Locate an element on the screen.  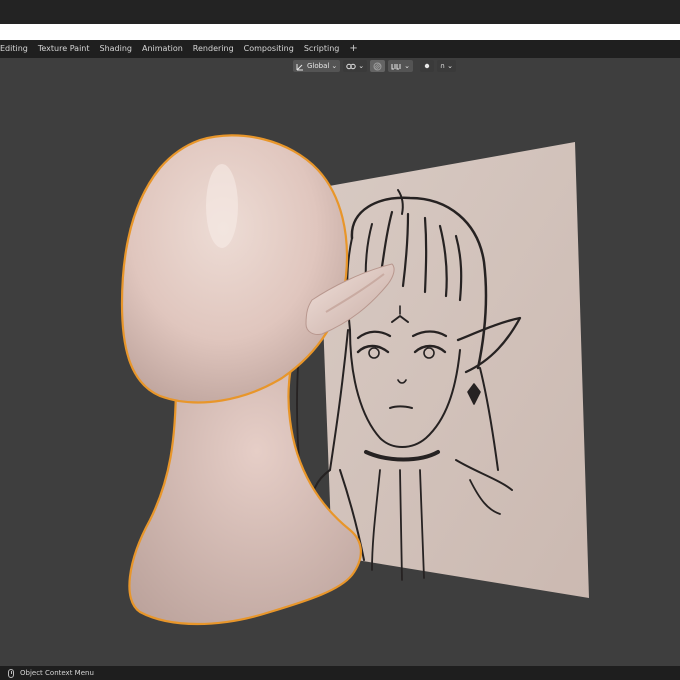
mouse-icon is located at coordinates (11, 673).